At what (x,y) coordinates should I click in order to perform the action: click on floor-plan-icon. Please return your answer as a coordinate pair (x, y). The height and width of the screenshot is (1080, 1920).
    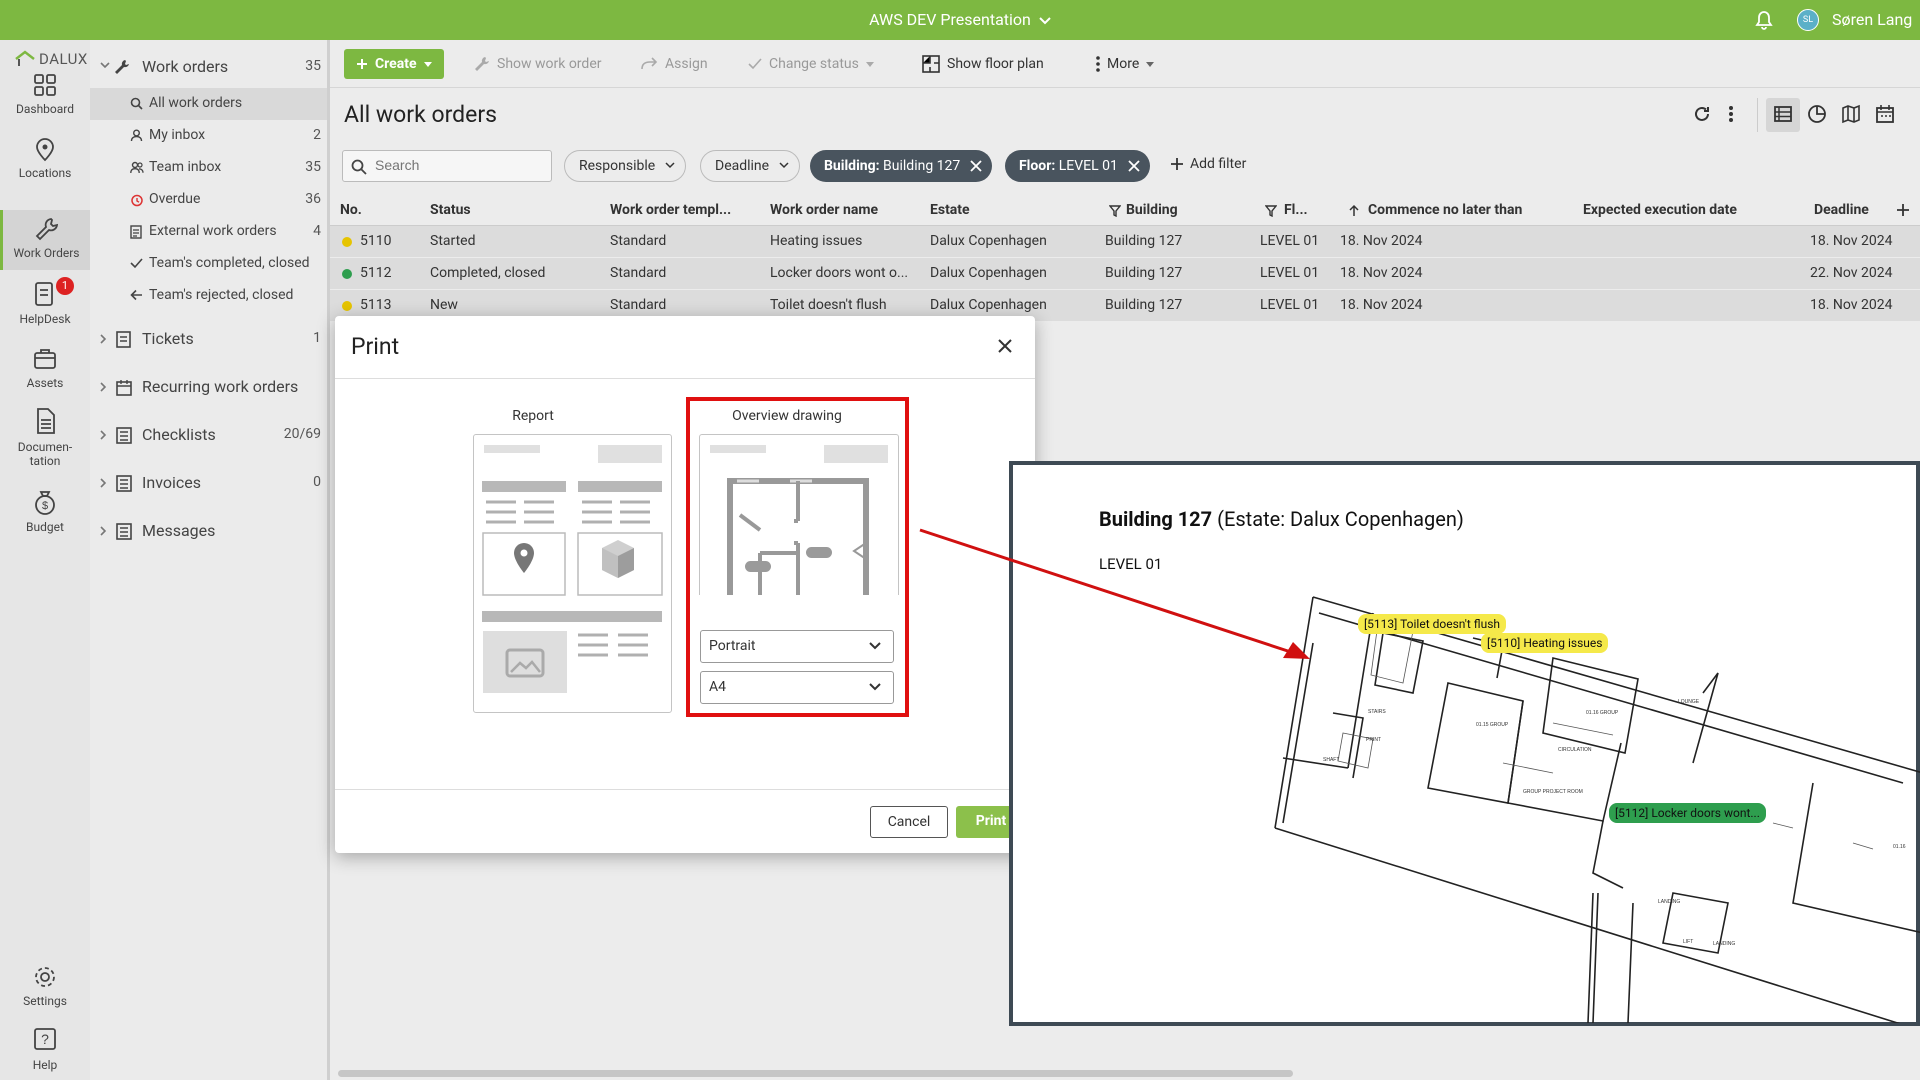
    Looking at the image, I should click on (931, 64).